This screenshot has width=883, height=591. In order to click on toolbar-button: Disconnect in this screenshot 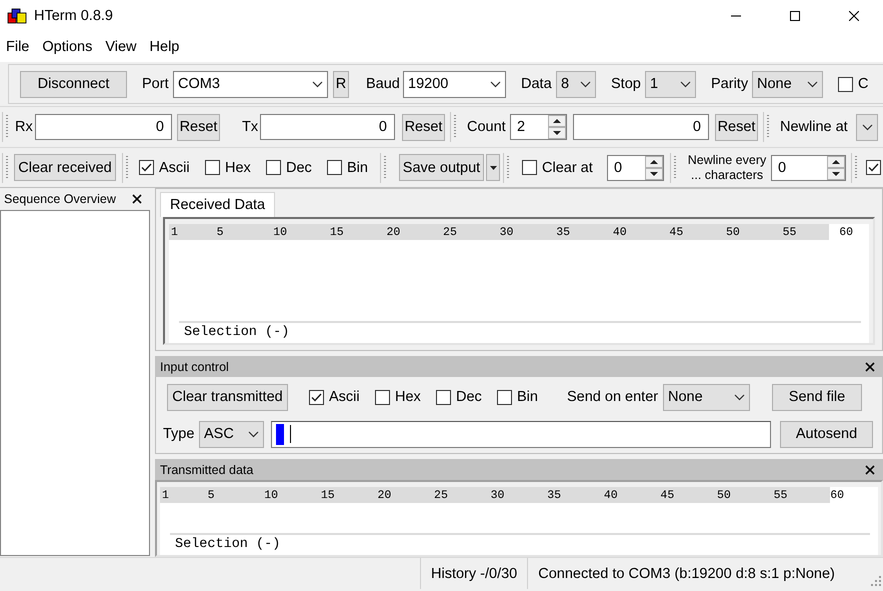, I will do `click(73, 84)`.